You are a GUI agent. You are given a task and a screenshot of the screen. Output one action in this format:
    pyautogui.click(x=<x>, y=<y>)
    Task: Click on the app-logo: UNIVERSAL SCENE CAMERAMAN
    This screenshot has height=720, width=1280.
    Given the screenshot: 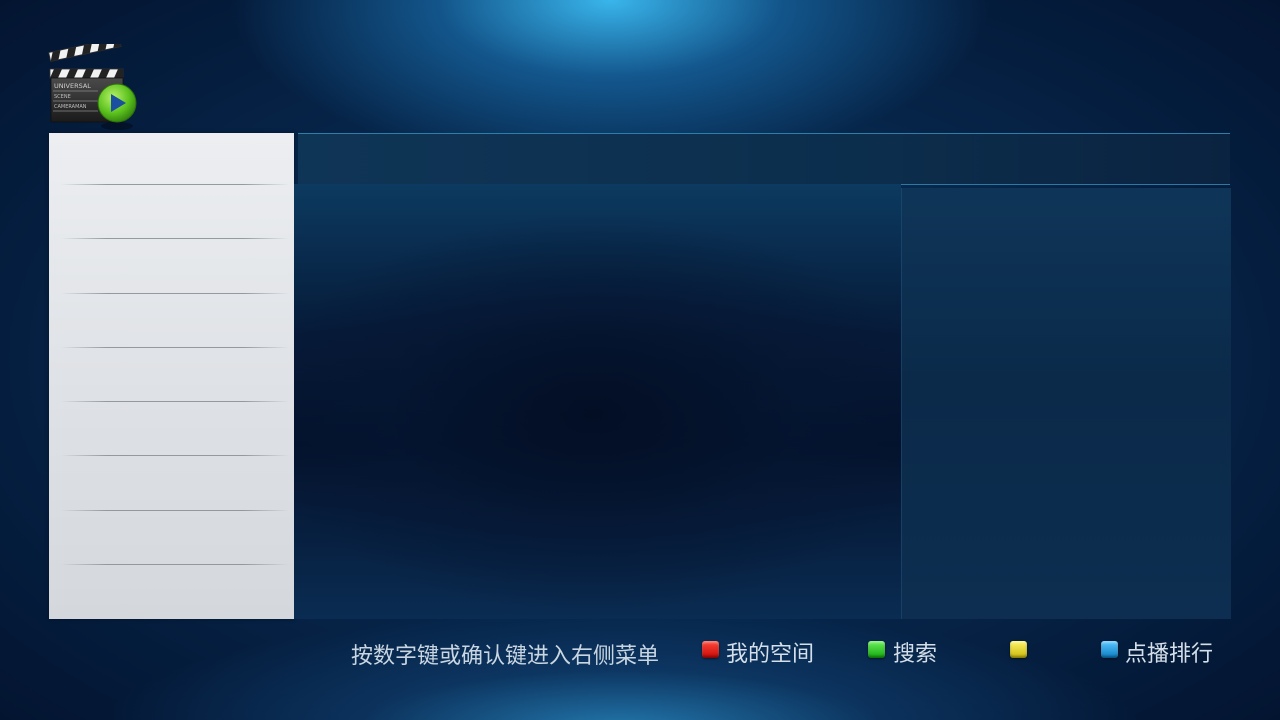 What is the action you would take?
    pyautogui.click(x=94, y=85)
    